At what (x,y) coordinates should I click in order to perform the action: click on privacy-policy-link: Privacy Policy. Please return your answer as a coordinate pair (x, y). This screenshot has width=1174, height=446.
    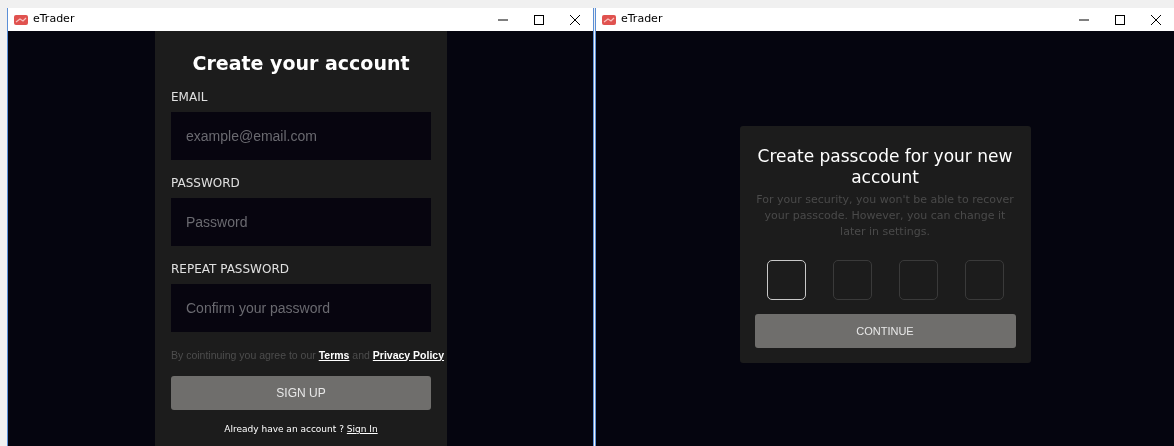
    Looking at the image, I should click on (408, 354).